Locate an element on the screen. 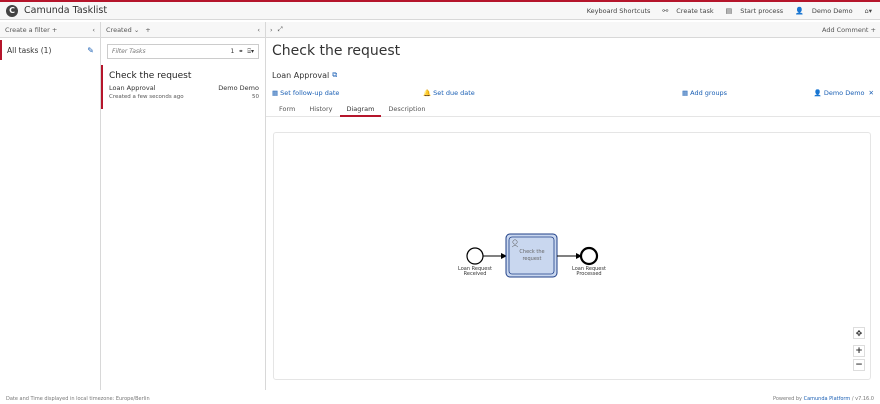 The image size is (880, 404). move-icon: ✥ is located at coordinates (859, 333).